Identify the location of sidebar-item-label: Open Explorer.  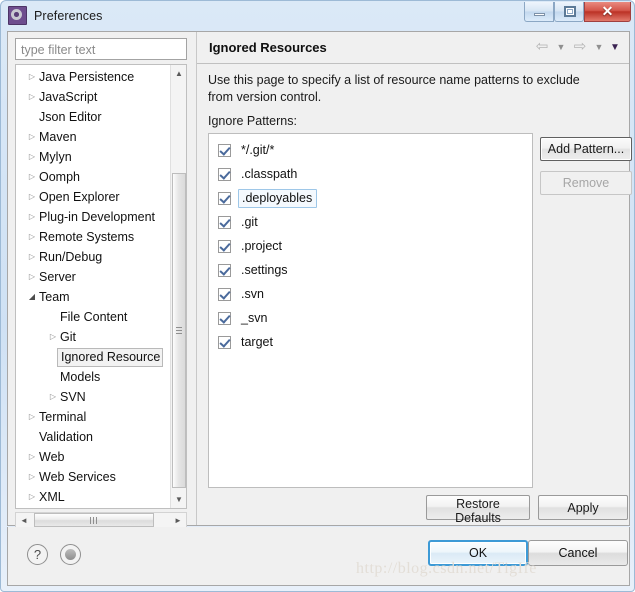
(79, 197).